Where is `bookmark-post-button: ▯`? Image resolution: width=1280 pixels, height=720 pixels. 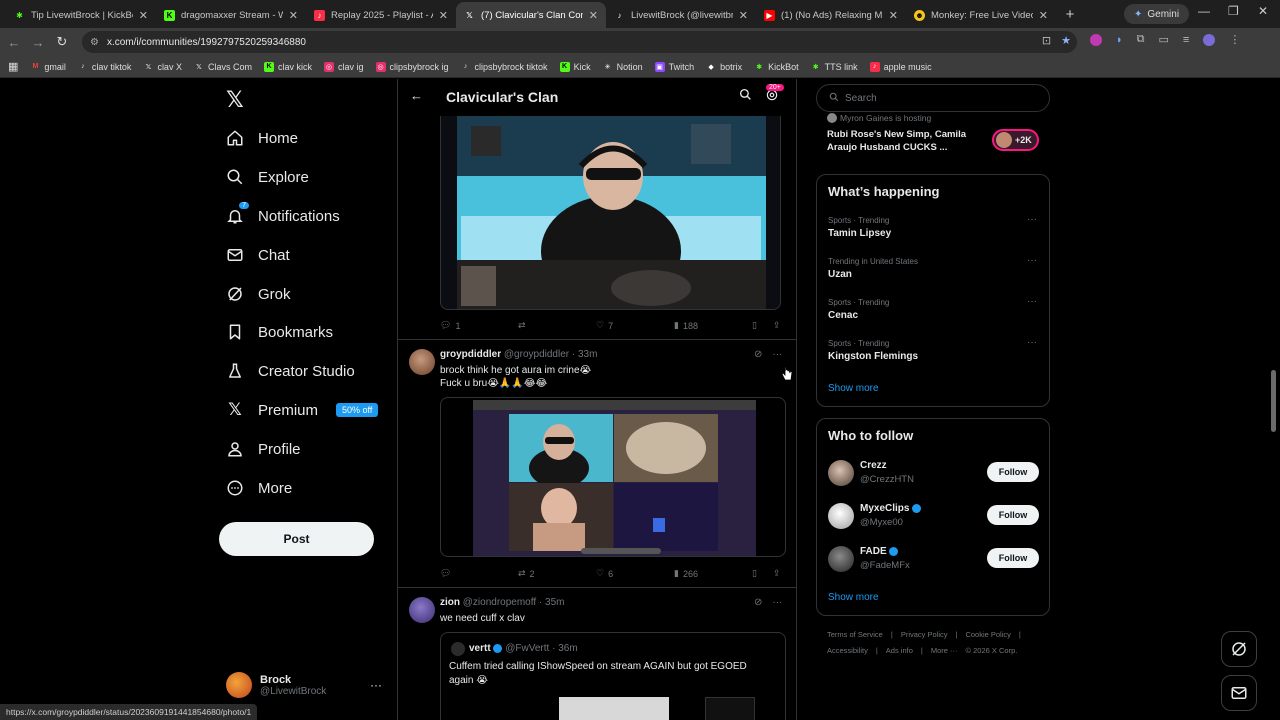
bookmark-post-button: ▯ is located at coordinates (754, 325).